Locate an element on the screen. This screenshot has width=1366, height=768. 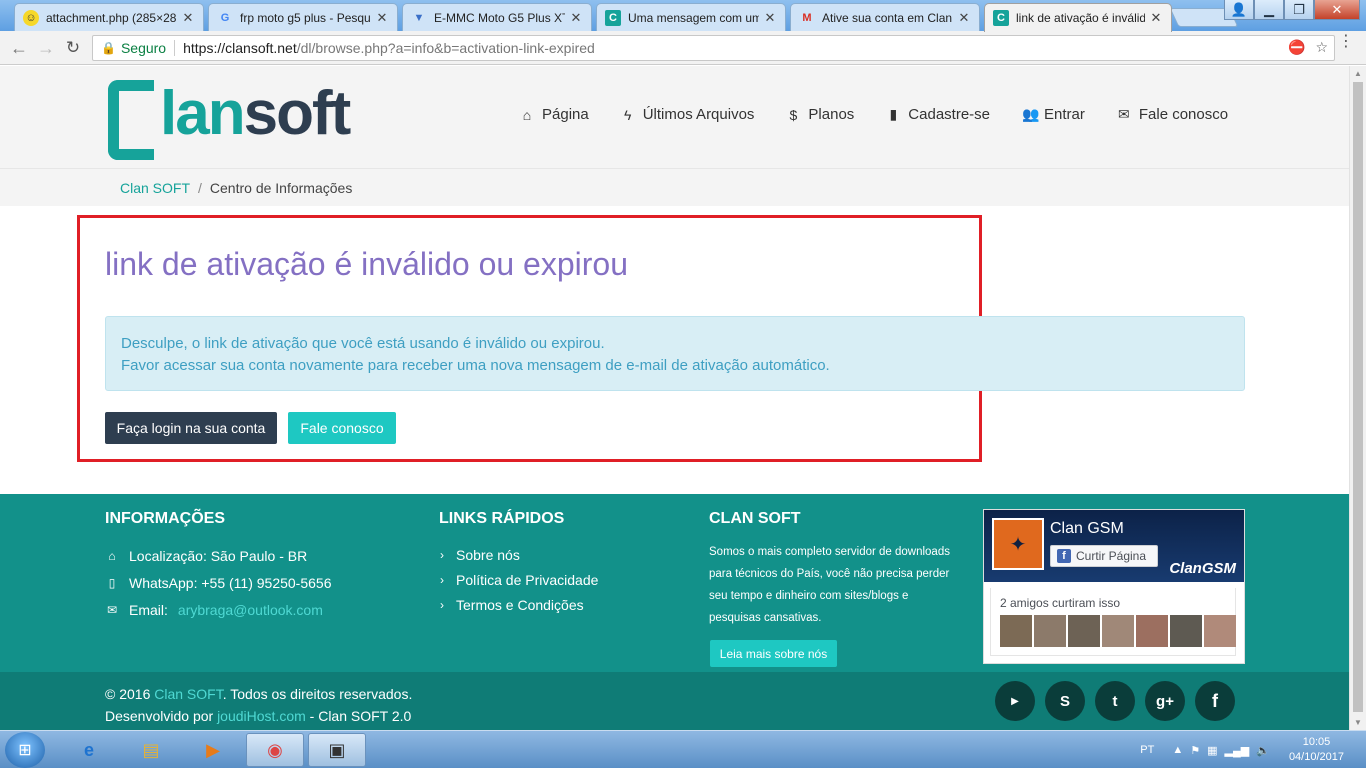
explorer-icon: ▤ is located at coordinates (151, 750).